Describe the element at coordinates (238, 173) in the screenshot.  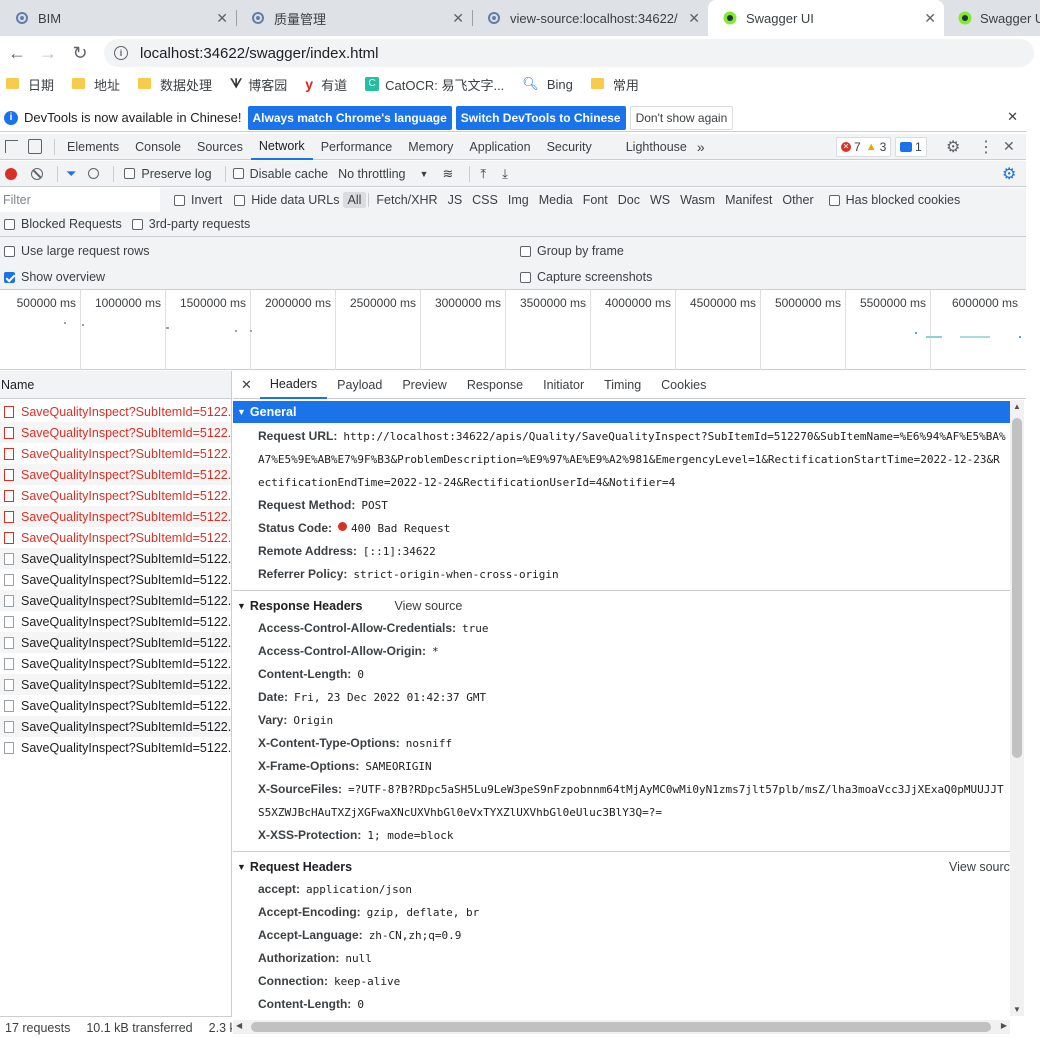
I see `disable-cache-checkbox` at that location.